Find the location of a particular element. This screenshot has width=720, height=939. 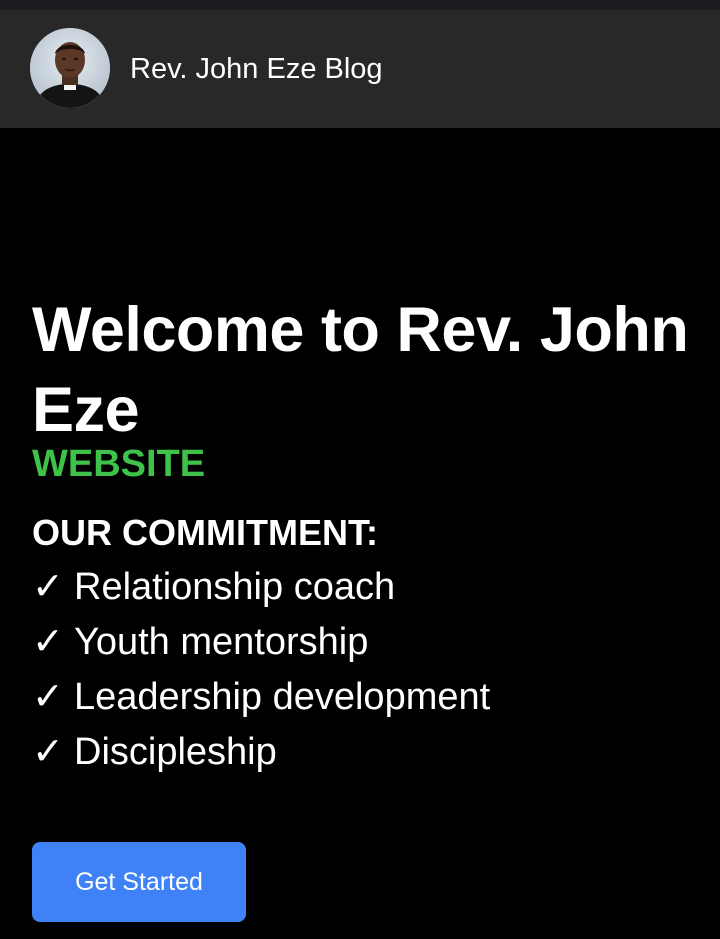

commitment-item: ✓ Discipleship is located at coordinates (362, 752).